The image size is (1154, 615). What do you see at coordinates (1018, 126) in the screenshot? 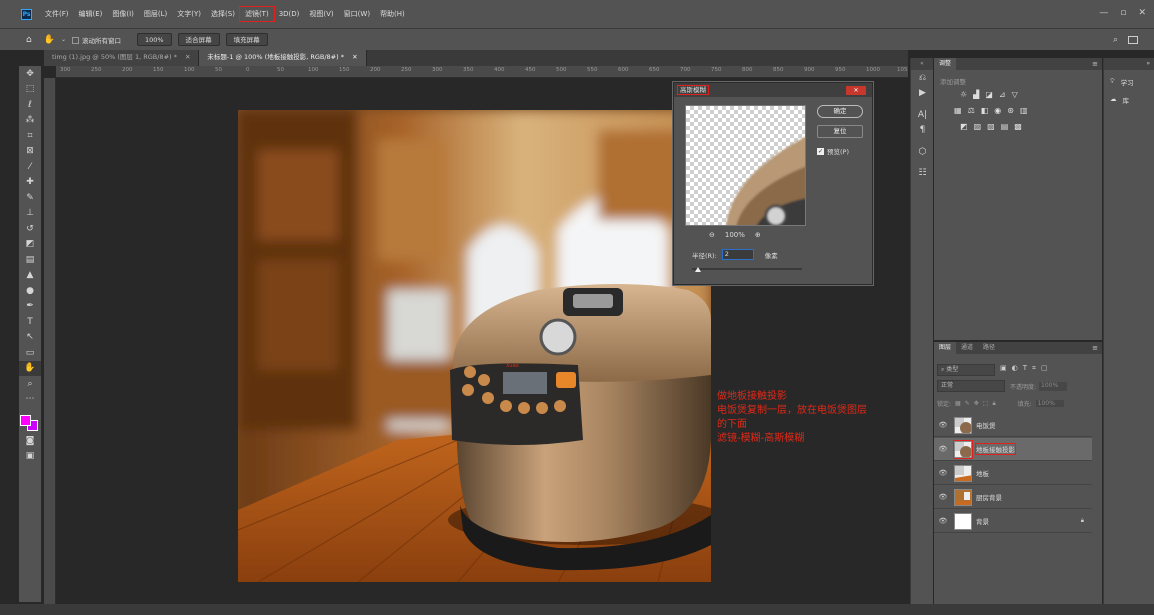
I see `selective-color-icon: ▩` at bounding box center [1018, 126].